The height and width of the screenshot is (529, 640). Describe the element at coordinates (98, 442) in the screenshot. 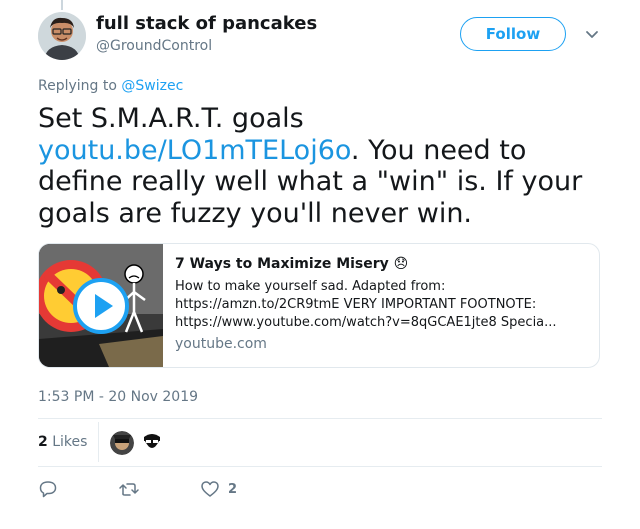

I see `likes-separator` at that location.